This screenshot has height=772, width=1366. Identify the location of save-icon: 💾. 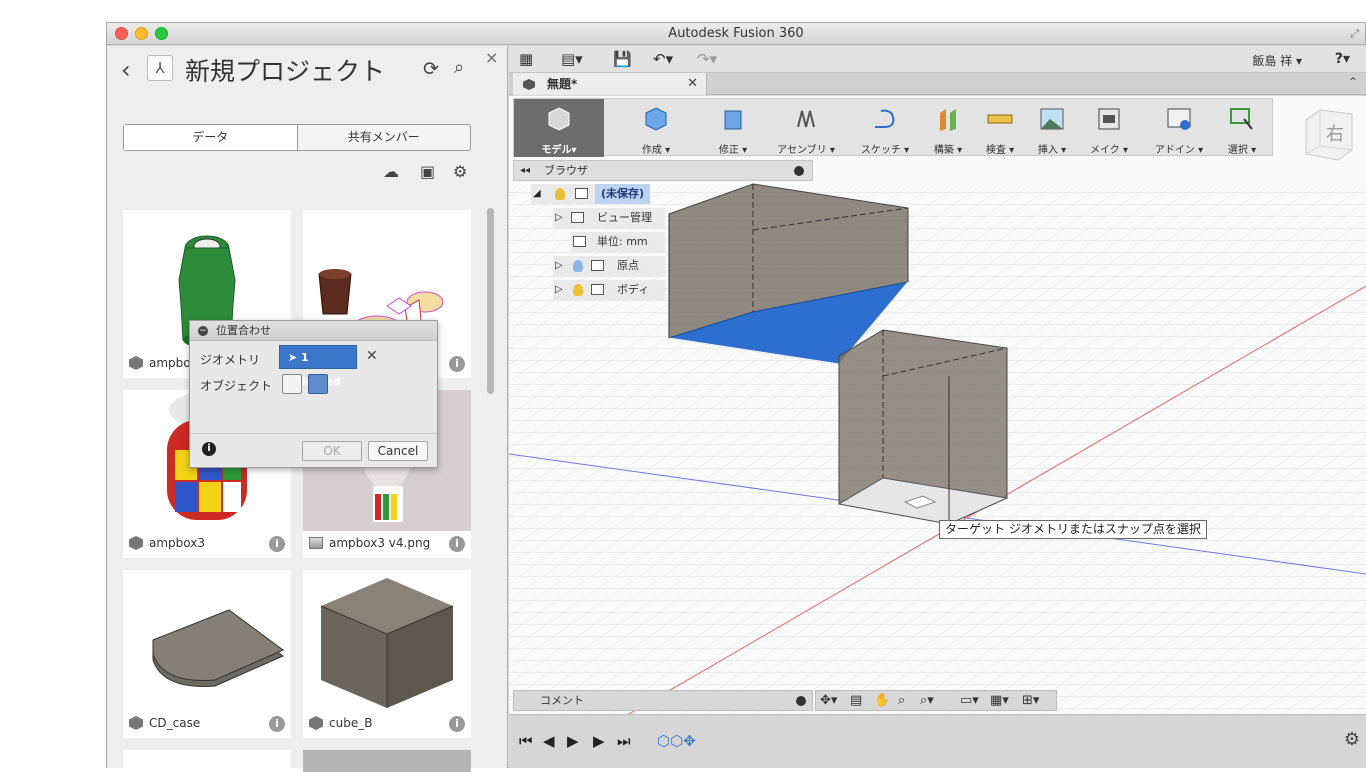
(622, 59).